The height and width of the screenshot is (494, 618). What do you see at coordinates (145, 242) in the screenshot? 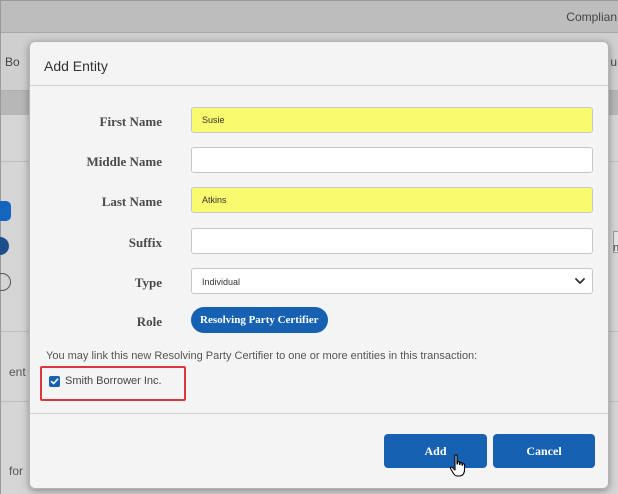
I see `suffix-label: Suffix` at bounding box center [145, 242].